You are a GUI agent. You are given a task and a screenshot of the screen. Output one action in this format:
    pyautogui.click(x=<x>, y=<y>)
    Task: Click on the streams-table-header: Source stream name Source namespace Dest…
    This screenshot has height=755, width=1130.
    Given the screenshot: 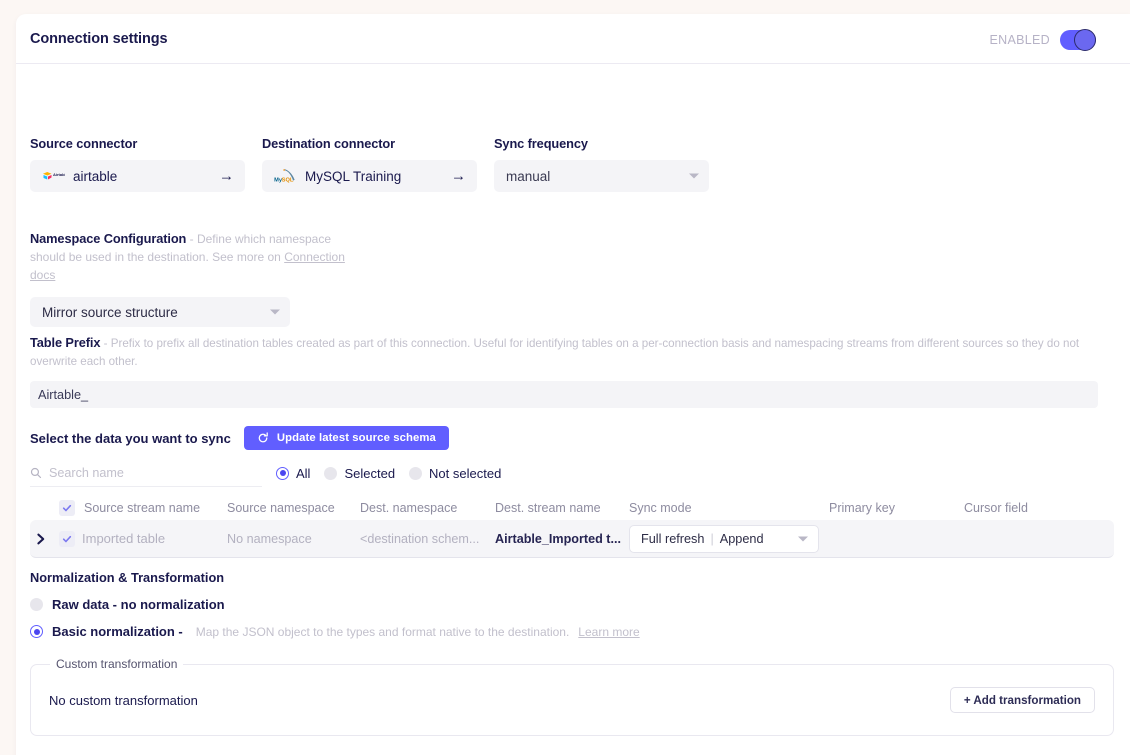 What is the action you would take?
    pyautogui.click(x=573, y=508)
    